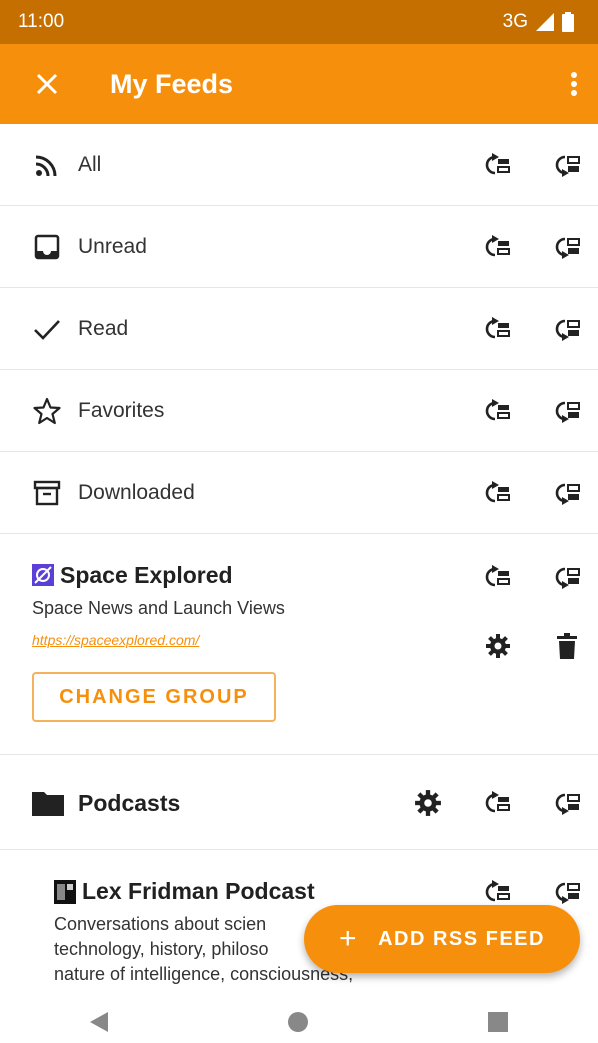 This screenshot has width=598, height=1043. What do you see at coordinates (198, 891) in the screenshot?
I see `feed-title: Lex Fridman Podcast` at bounding box center [198, 891].